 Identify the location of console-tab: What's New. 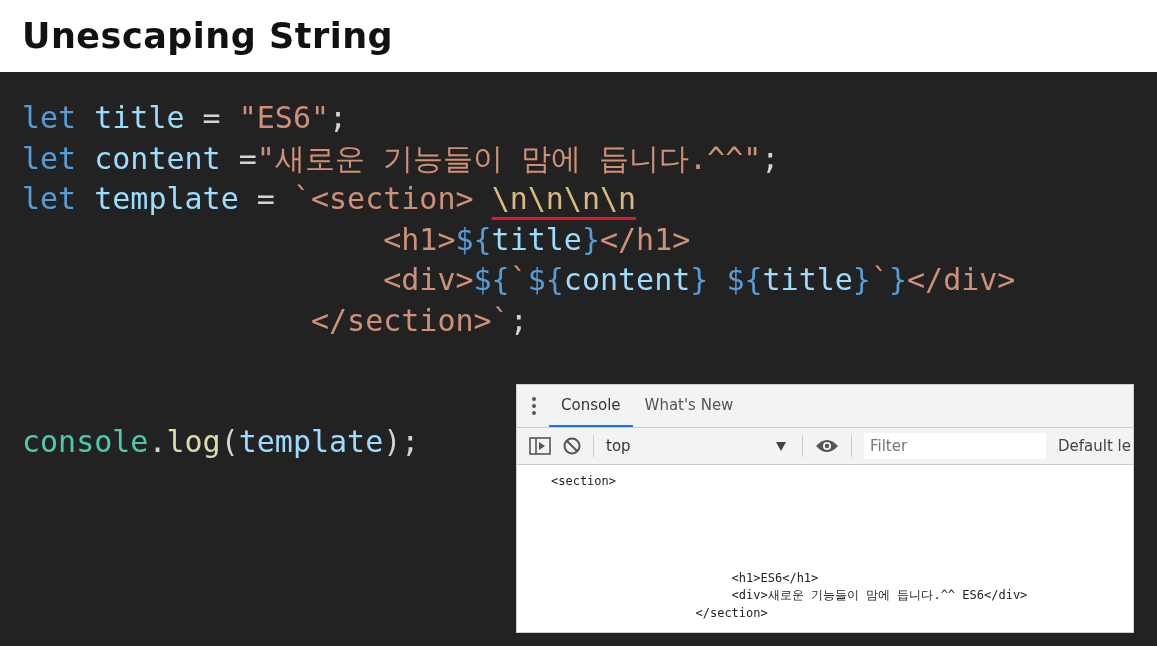
(689, 406).